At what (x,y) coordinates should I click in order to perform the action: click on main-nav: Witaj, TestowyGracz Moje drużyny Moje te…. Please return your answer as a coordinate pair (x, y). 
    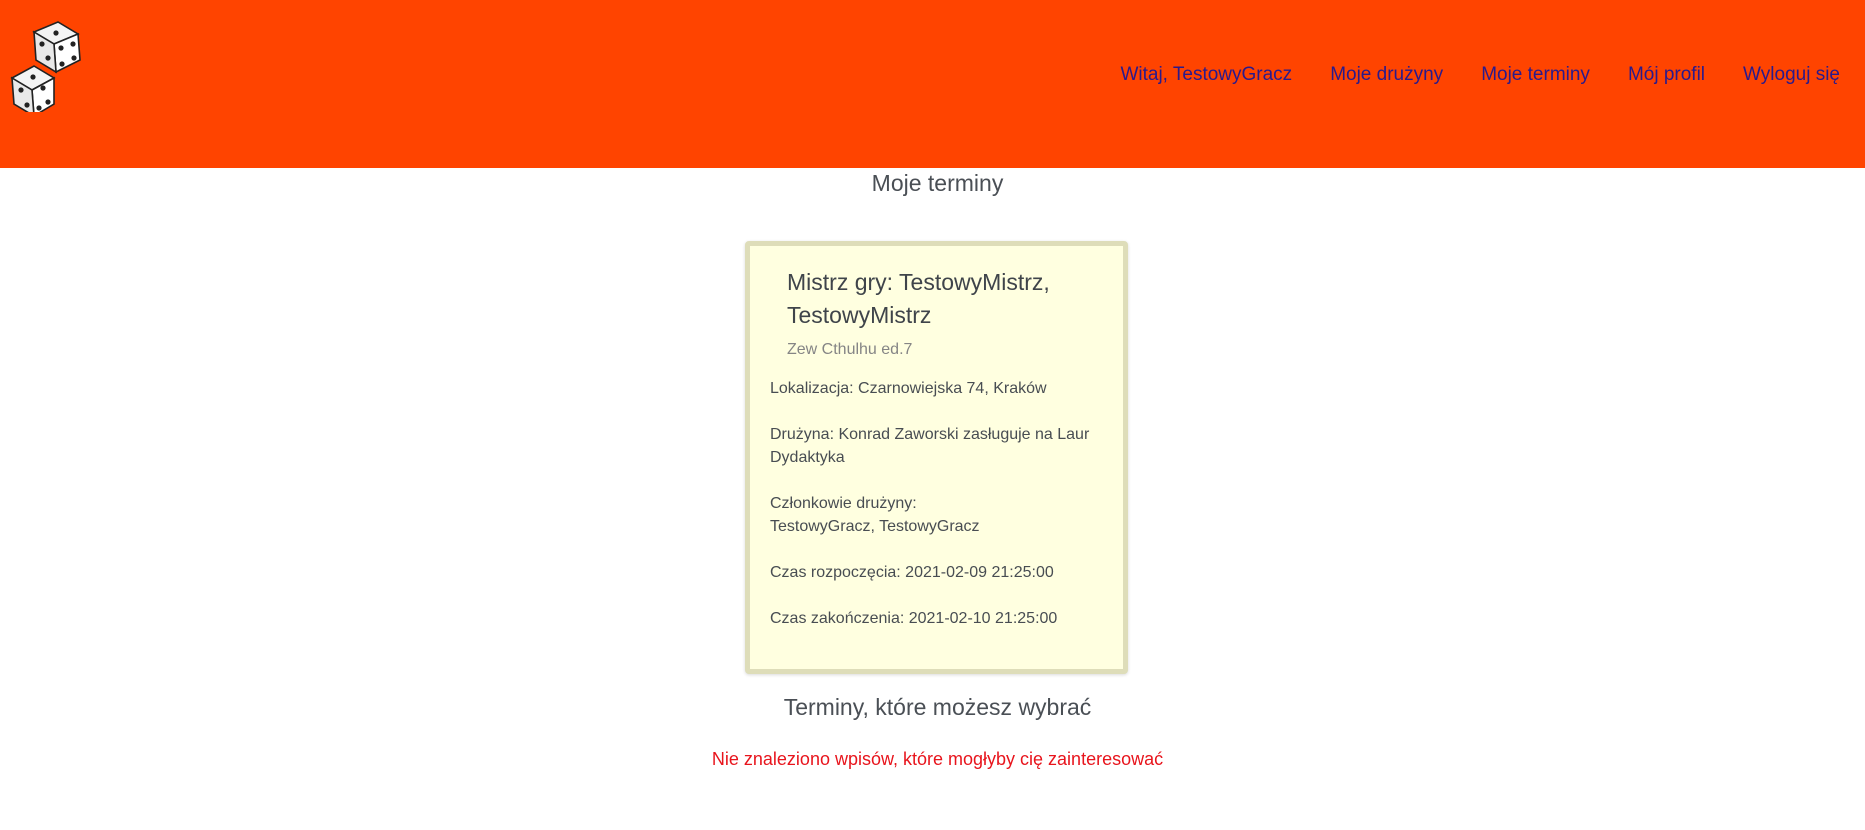
    Looking at the image, I should click on (1480, 75).